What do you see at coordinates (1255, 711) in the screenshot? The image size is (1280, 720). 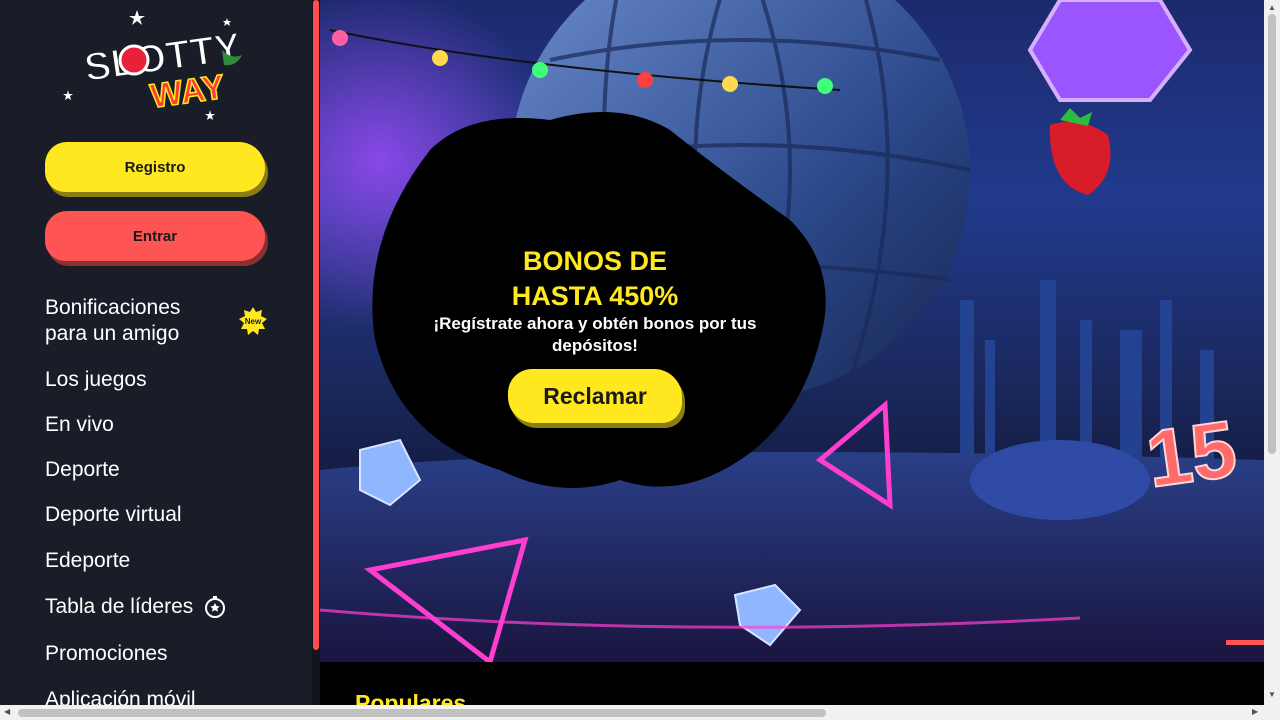 I see `scroll-right-icon: ▶` at bounding box center [1255, 711].